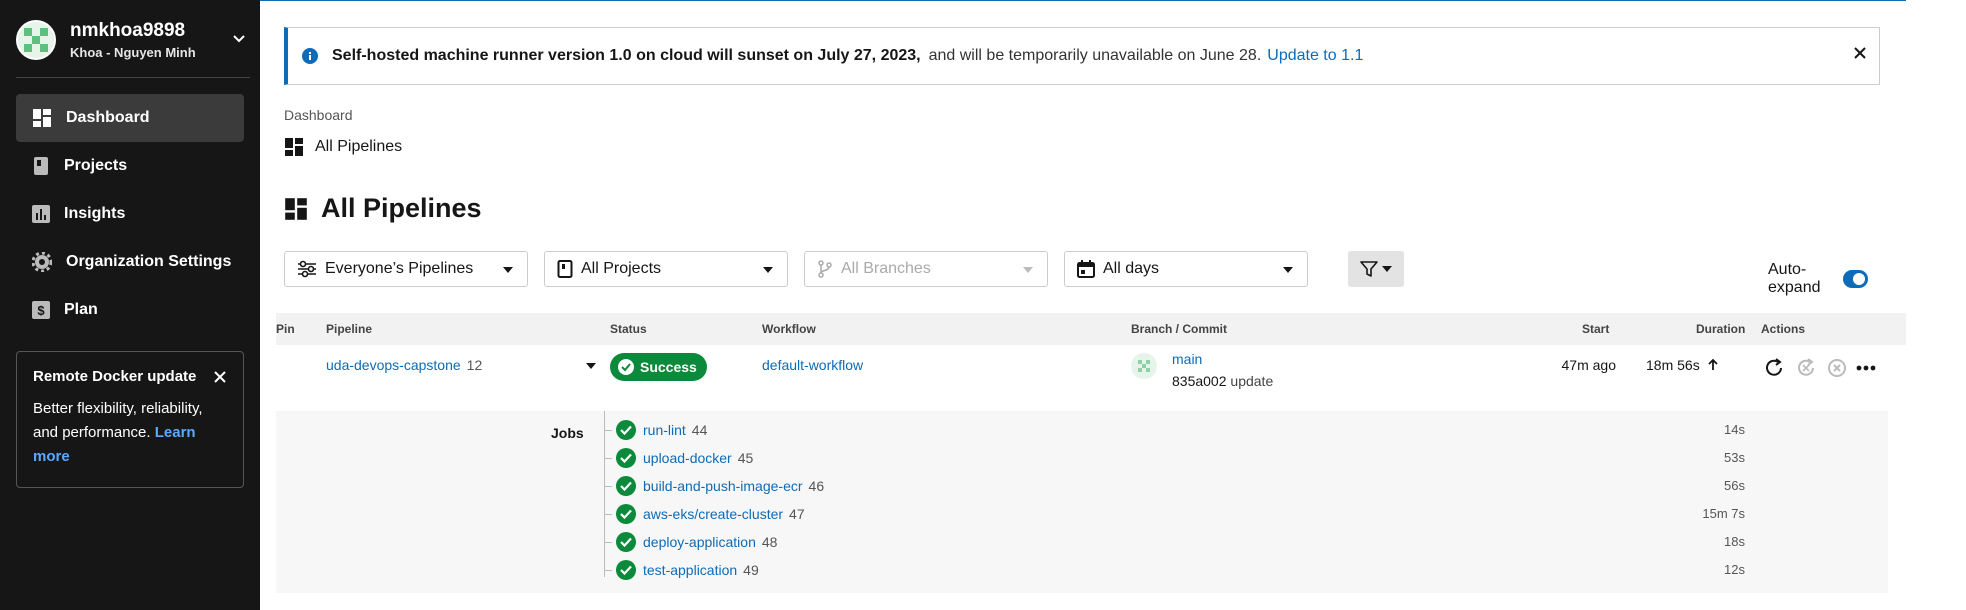 The width and height of the screenshot is (1966, 610). What do you see at coordinates (713, 514) in the screenshot?
I see `job-link: aws-eks/create-cluster` at bounding box center [713, 514].